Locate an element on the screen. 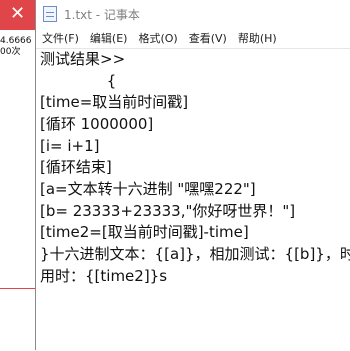 The image size is (350, 351). title-bar: 1.txt - 记事本 is located at coordinates (193, 14).